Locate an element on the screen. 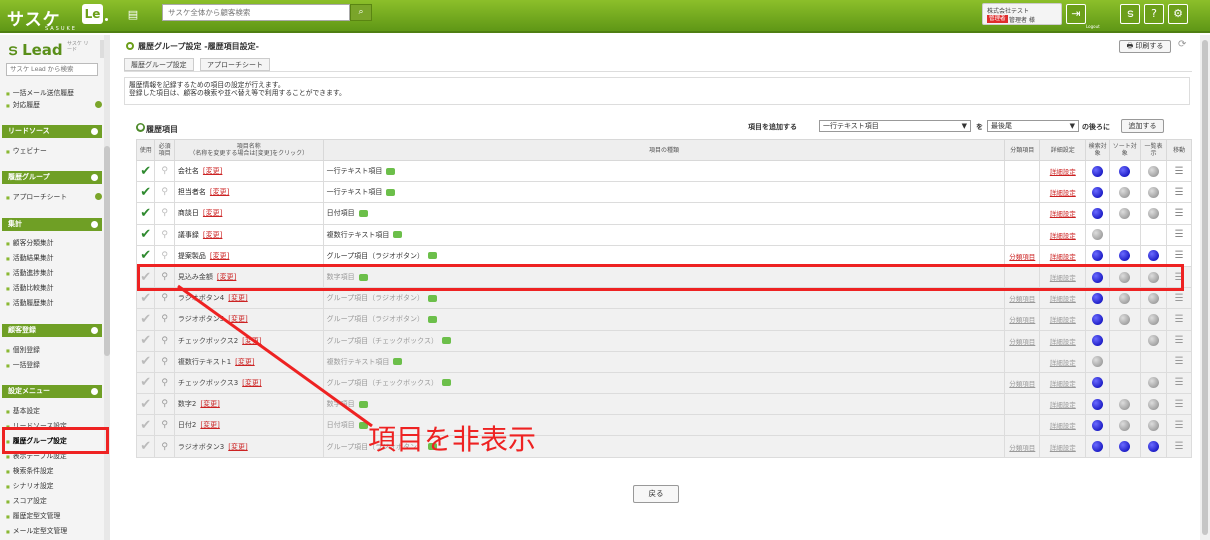 This screenshot has width=1210, height=540. annotation-text: 項目を非表示 is located at coordinates (452, 439).